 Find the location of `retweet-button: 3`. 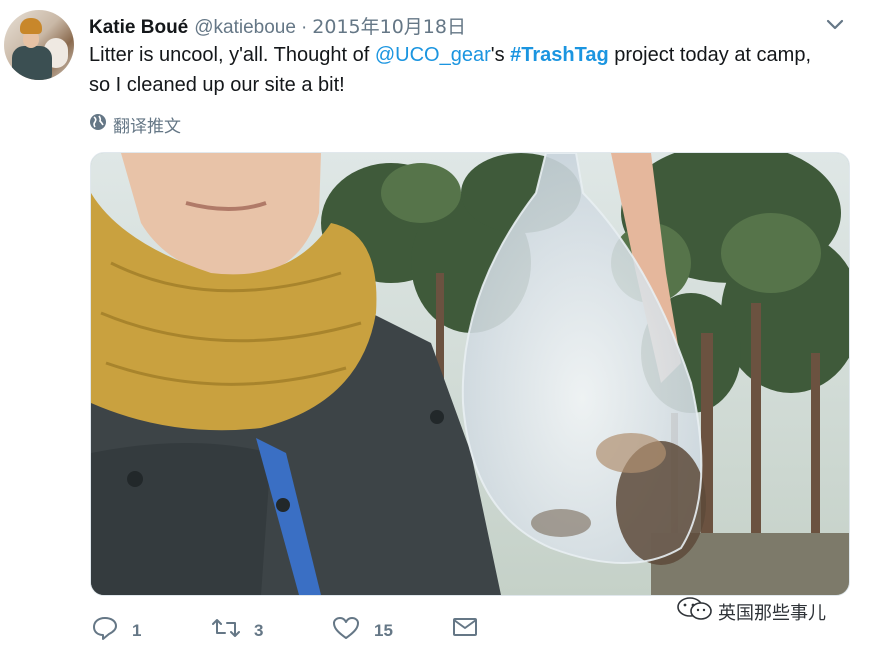

retweet-button: 3 is located at coordinates (237, 630).